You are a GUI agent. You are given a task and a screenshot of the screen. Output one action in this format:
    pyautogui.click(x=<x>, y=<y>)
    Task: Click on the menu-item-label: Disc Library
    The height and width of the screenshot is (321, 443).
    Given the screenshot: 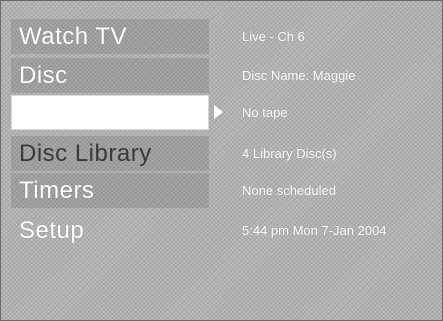 What is the action you would take?
    pyautogui.click(x=85, y=153)
    